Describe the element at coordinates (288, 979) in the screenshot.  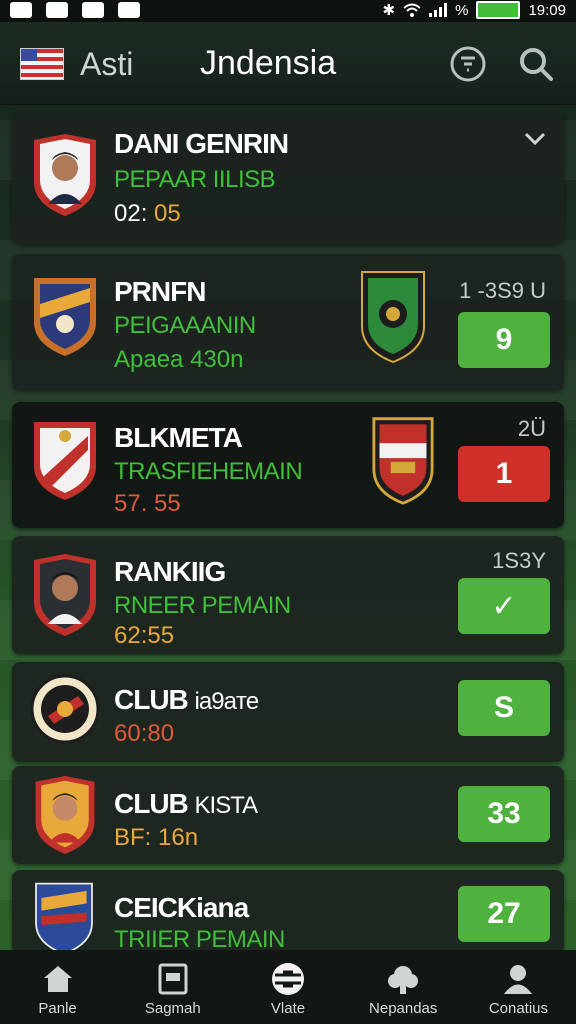
I see `ball-icon` at that location.